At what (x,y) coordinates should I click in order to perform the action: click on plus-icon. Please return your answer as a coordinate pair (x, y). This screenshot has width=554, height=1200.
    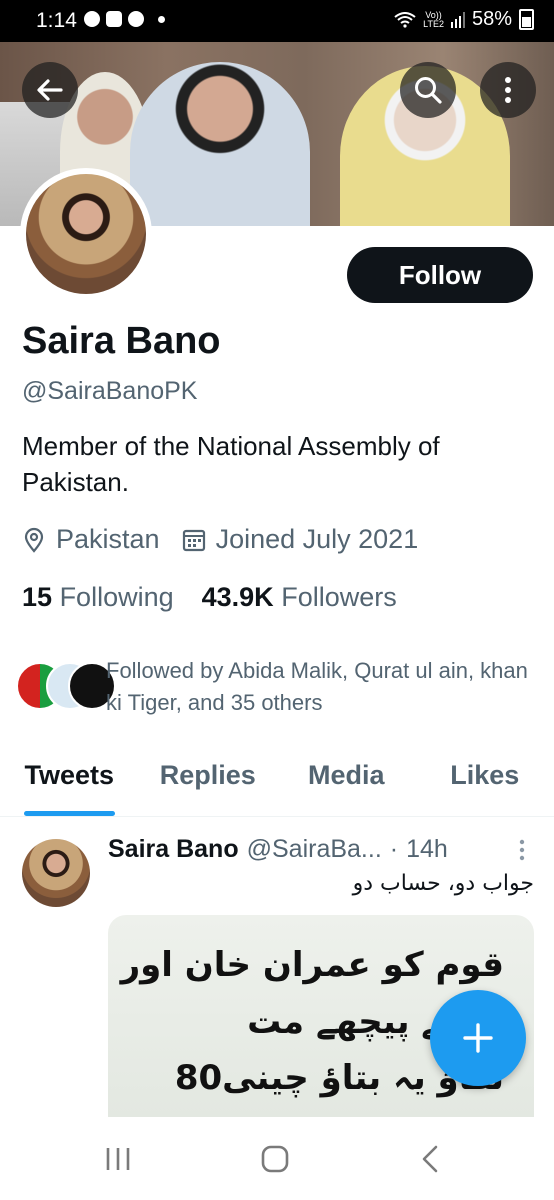
    Looking at the image, I should click on (478, 1038).